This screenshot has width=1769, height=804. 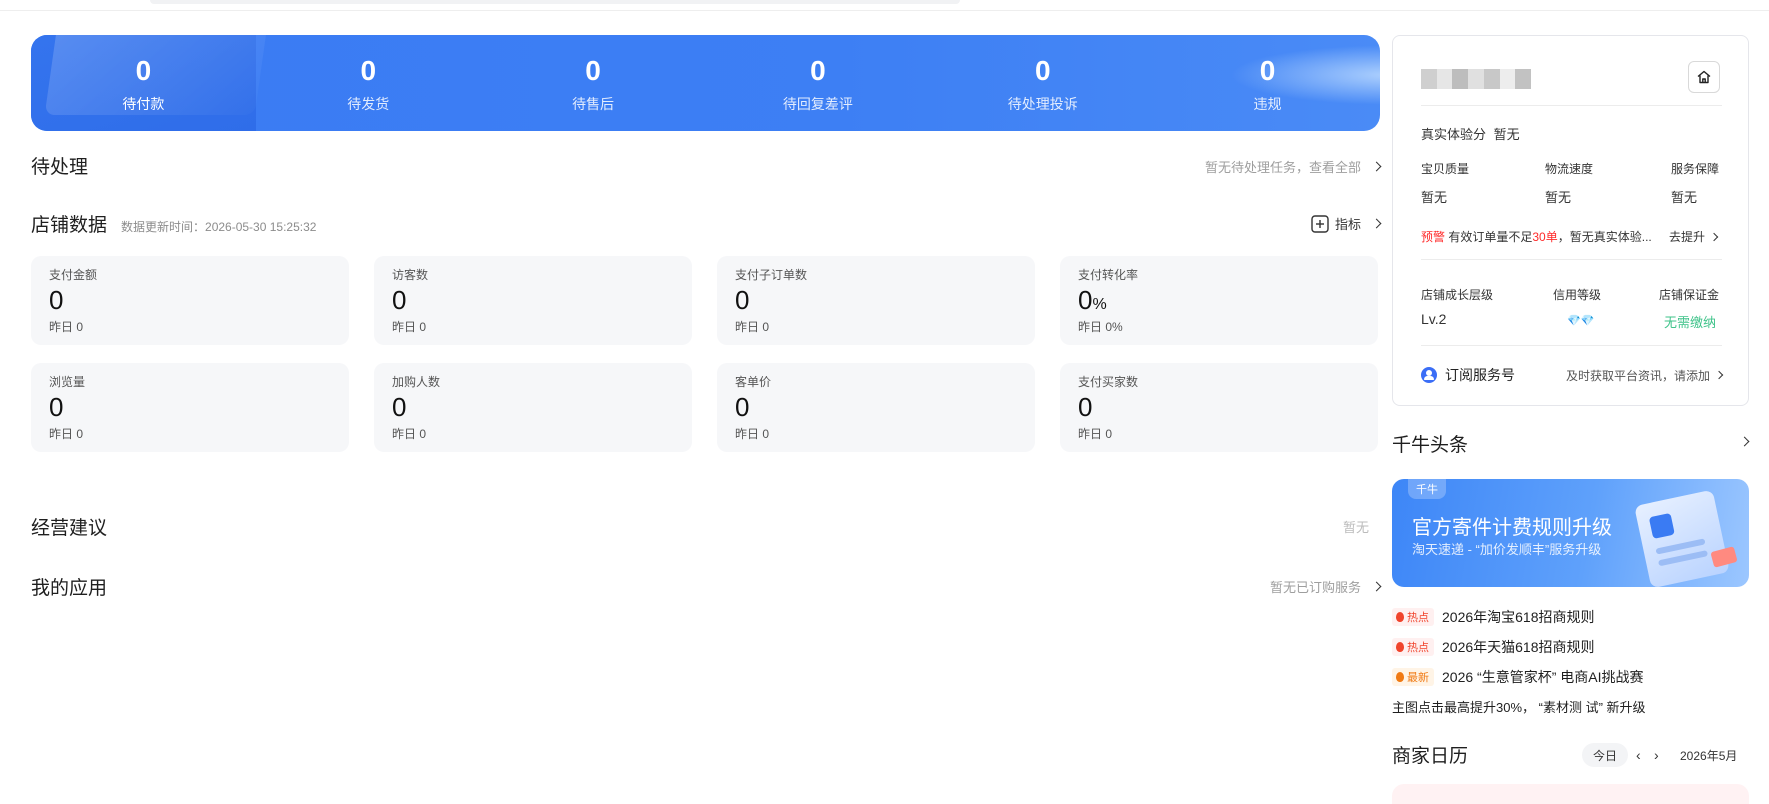 I want to click on metric-value: 0%, so click(x=1219, y=300).